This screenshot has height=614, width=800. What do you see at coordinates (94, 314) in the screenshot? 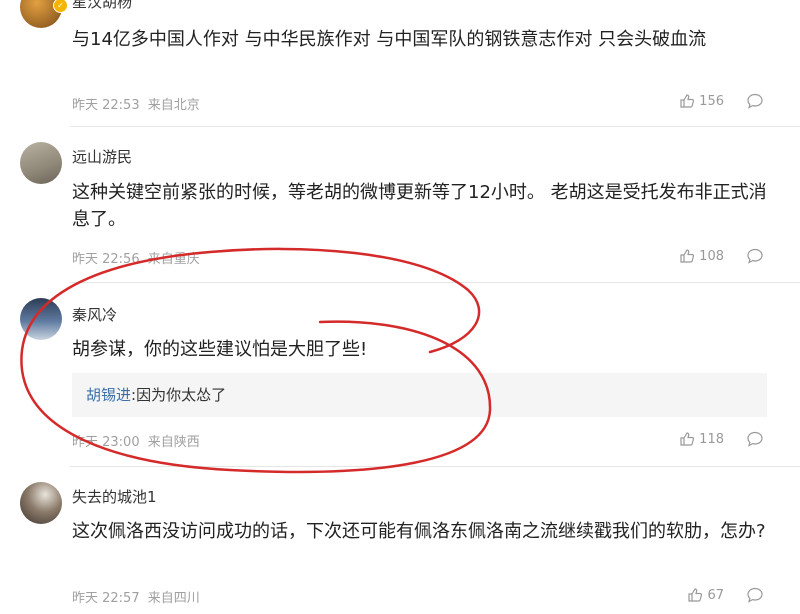
I see `username: 秦风冷` at bounding box center [94, 314].